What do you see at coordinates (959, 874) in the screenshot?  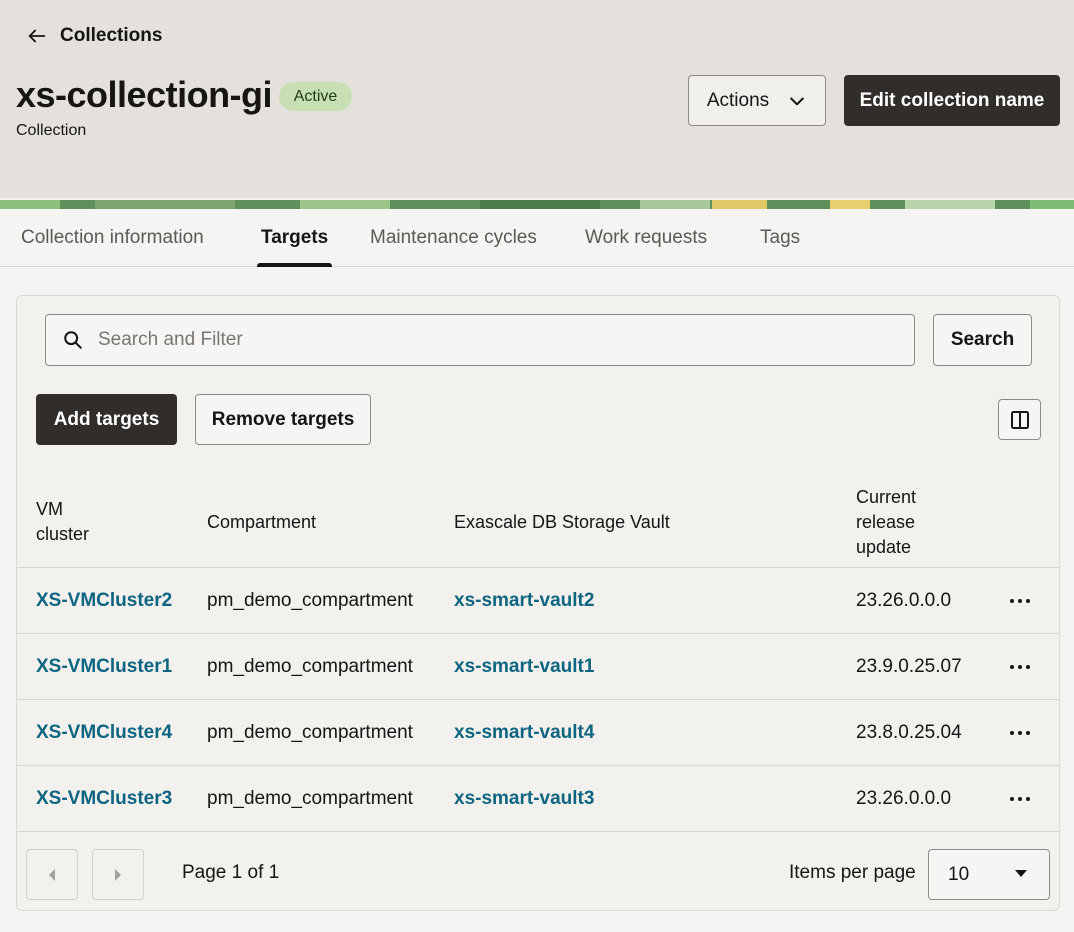 I see `items-per-page-value: 10` at bounding box center [959, 874].